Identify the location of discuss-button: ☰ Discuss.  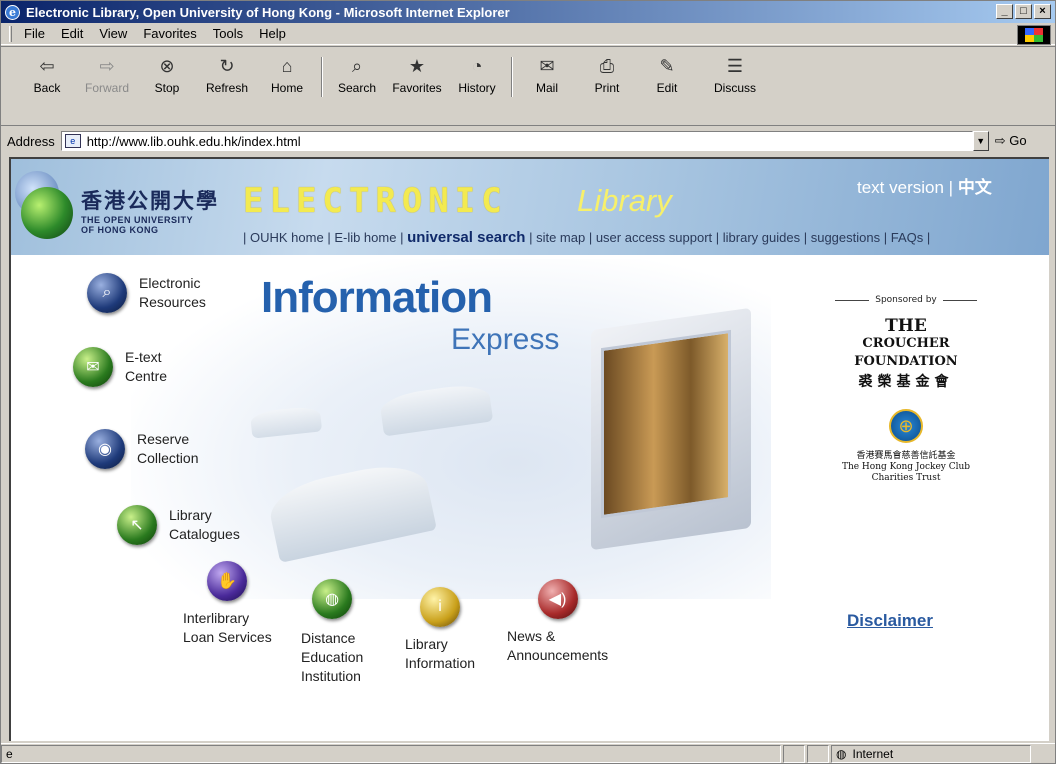
(735, 74).